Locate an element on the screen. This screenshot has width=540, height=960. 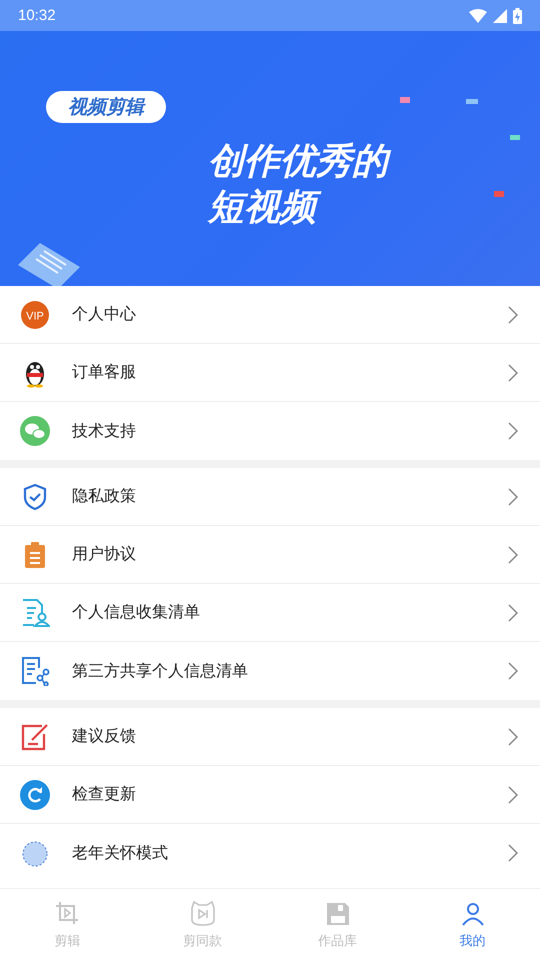
wifi-icon is located at coordinates (478, 15).